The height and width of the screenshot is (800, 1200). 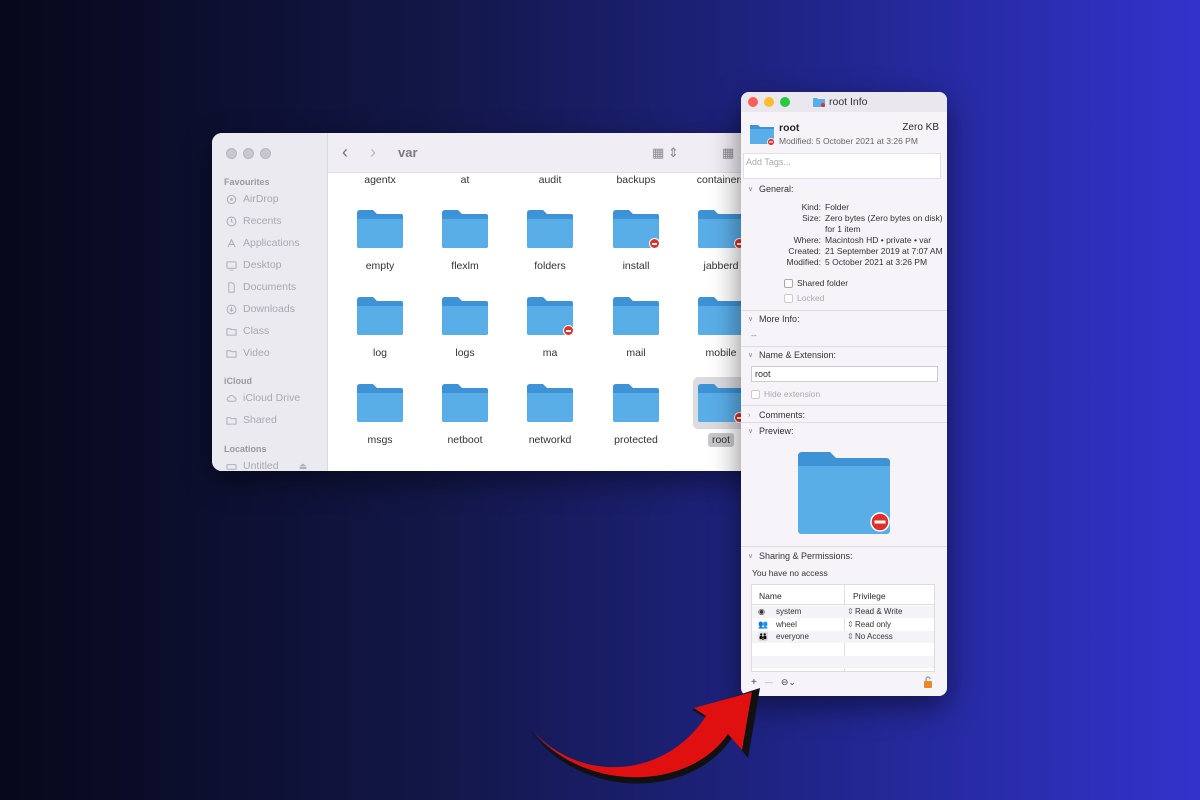 I want to click on folder-item: folders, so click(x=550, y=238).